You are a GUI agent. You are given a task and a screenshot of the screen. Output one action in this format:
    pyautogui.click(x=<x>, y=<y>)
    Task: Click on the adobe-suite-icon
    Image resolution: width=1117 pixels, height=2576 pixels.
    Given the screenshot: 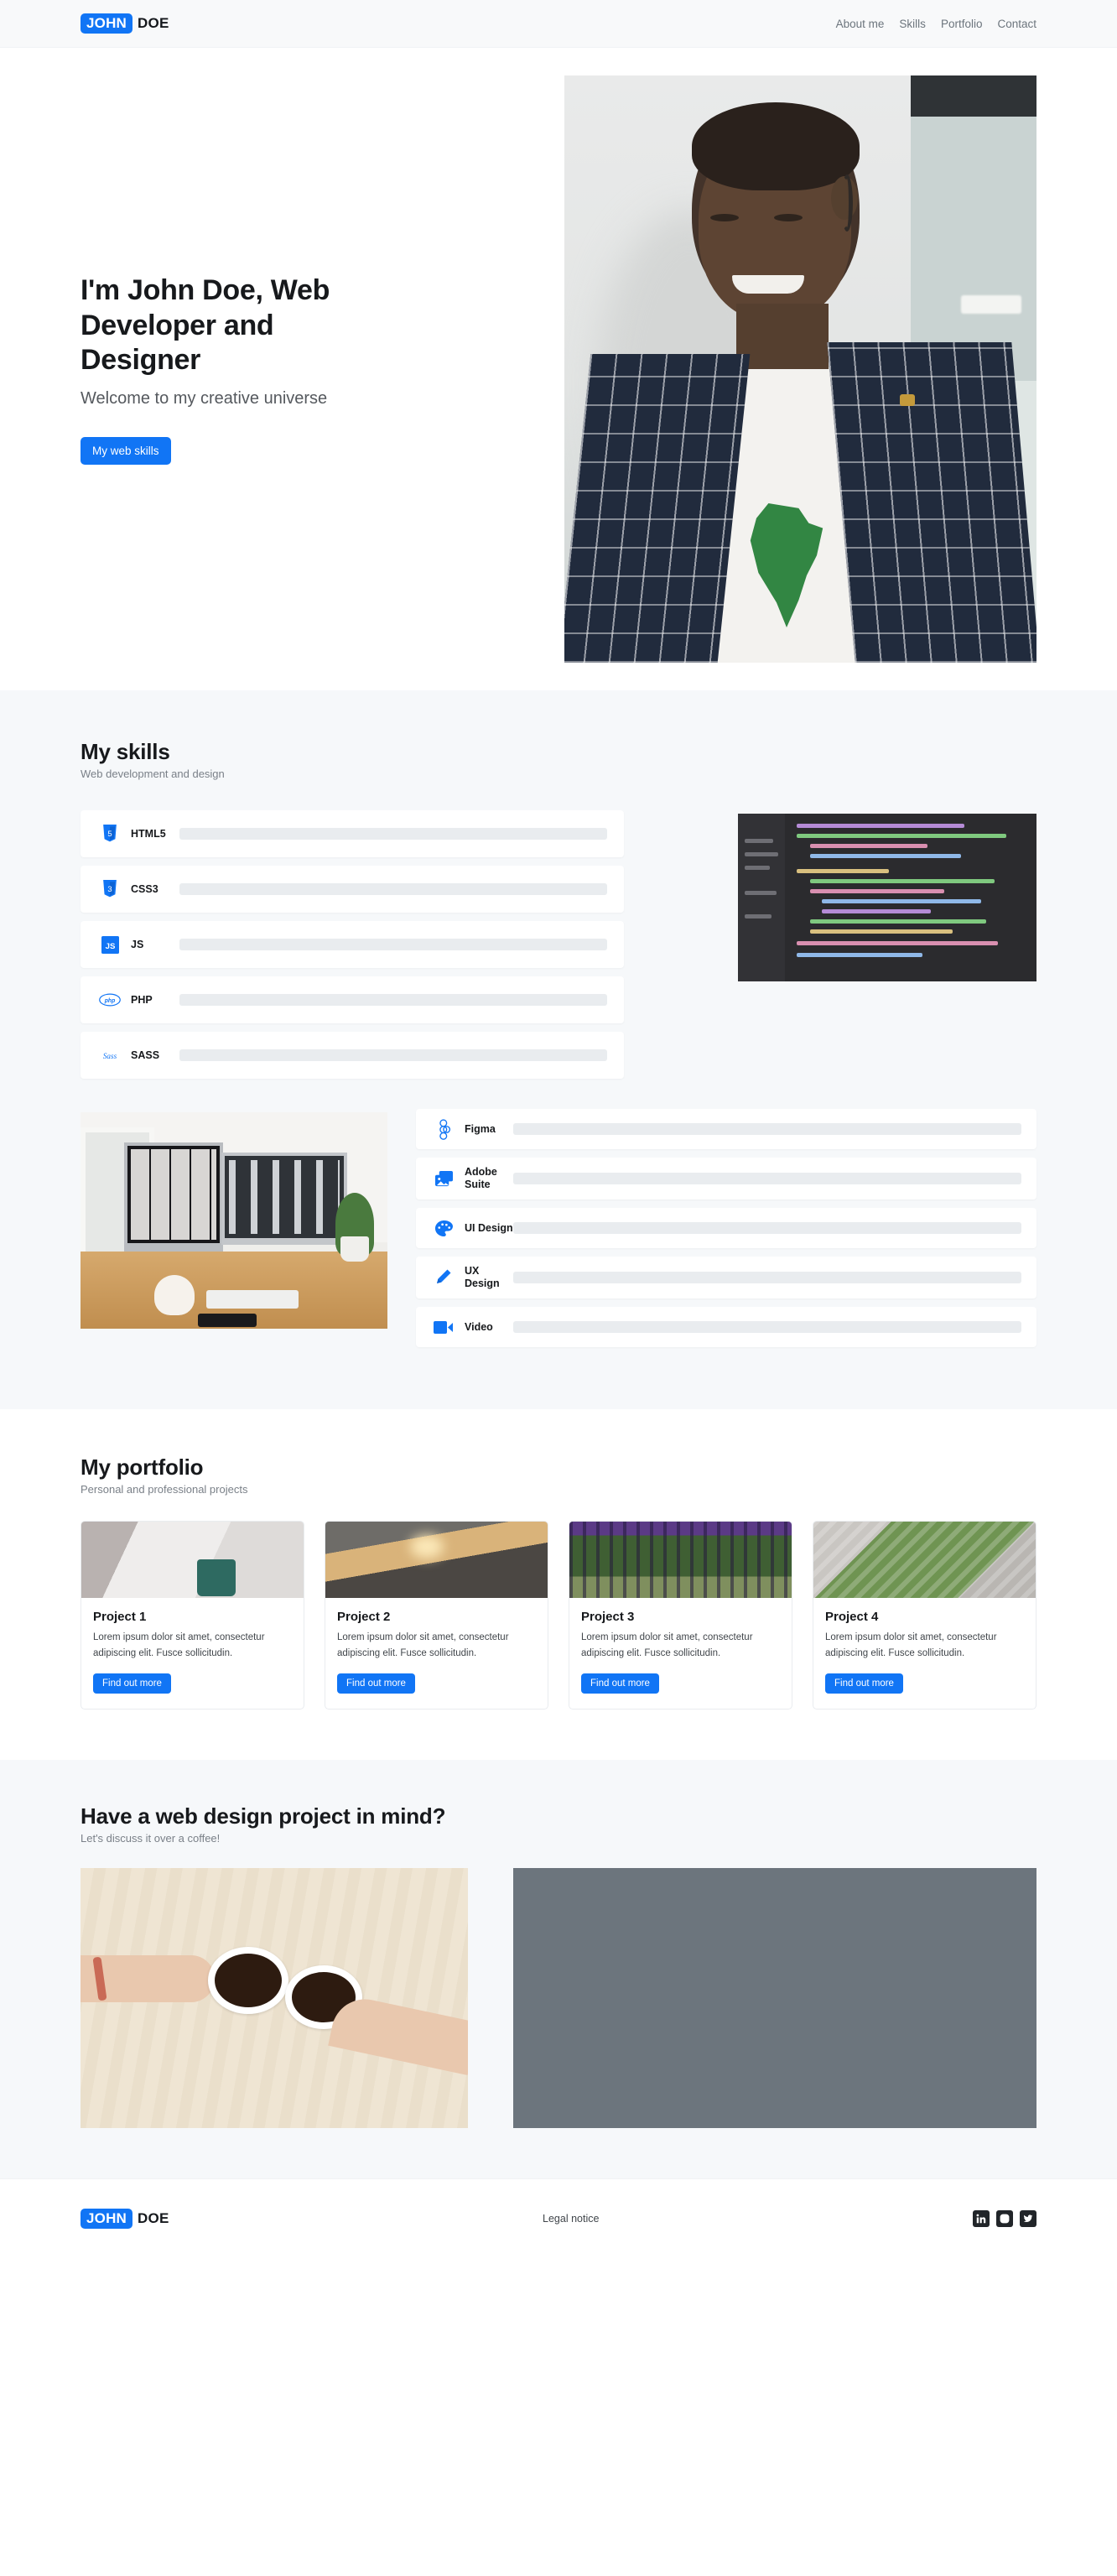 What is the action you would take?
    pyautogui.click(x=443, y=1179)
    